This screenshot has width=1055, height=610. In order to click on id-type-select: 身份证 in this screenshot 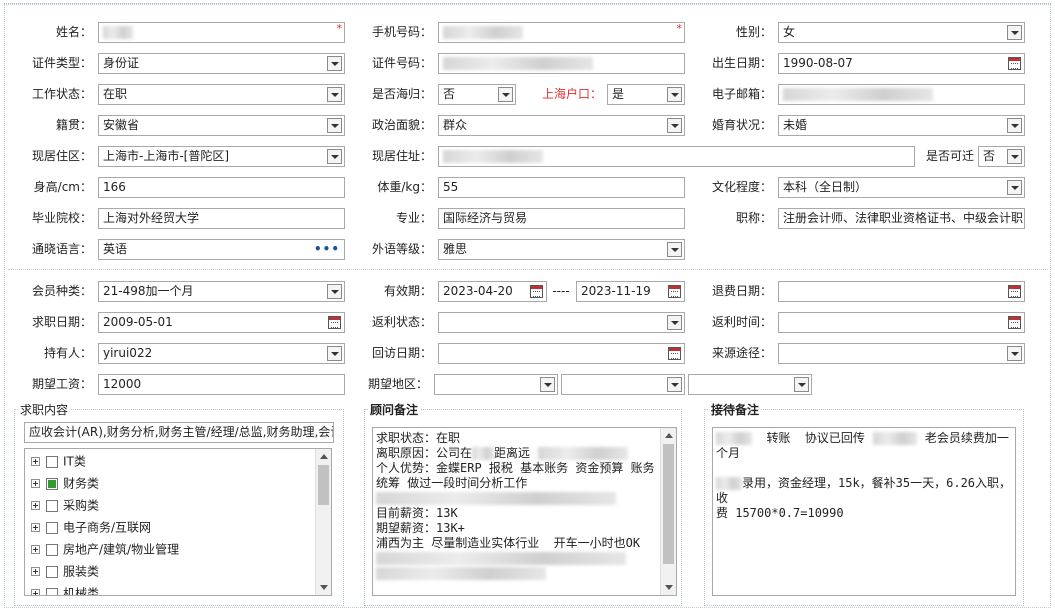, I will do `click(221, 63)`.